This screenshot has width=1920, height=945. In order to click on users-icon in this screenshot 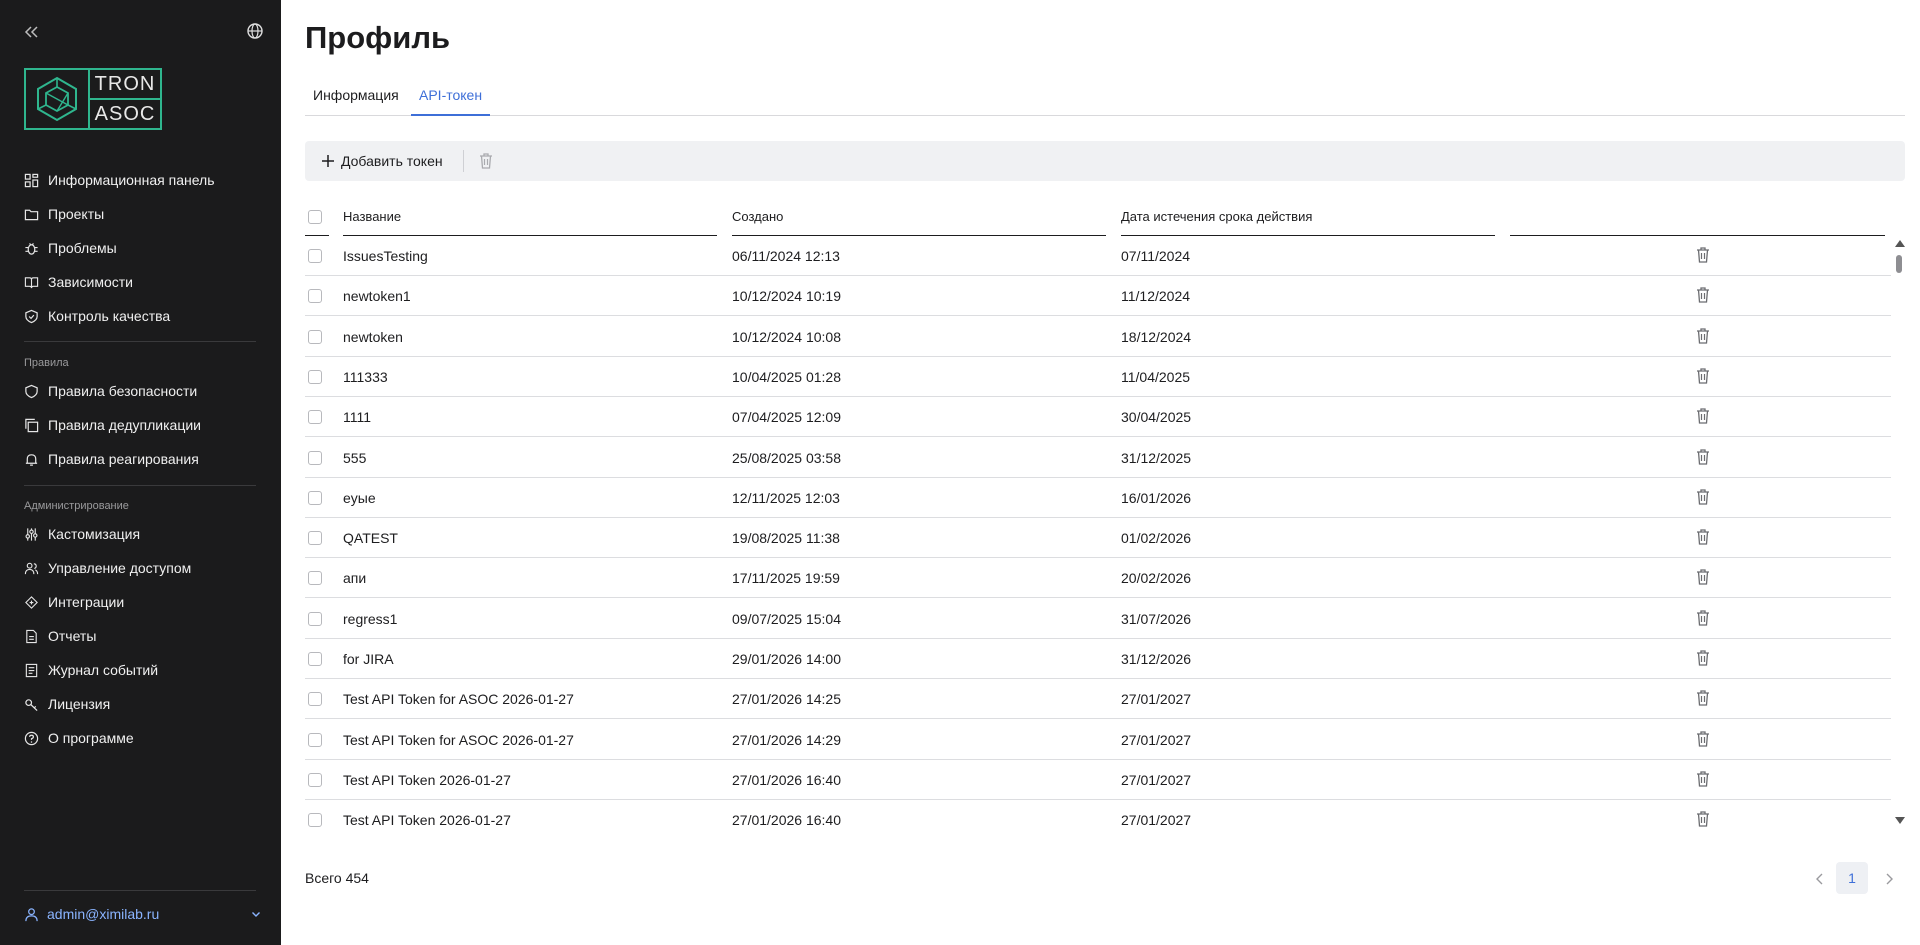, I will do `click(31, 568)`.